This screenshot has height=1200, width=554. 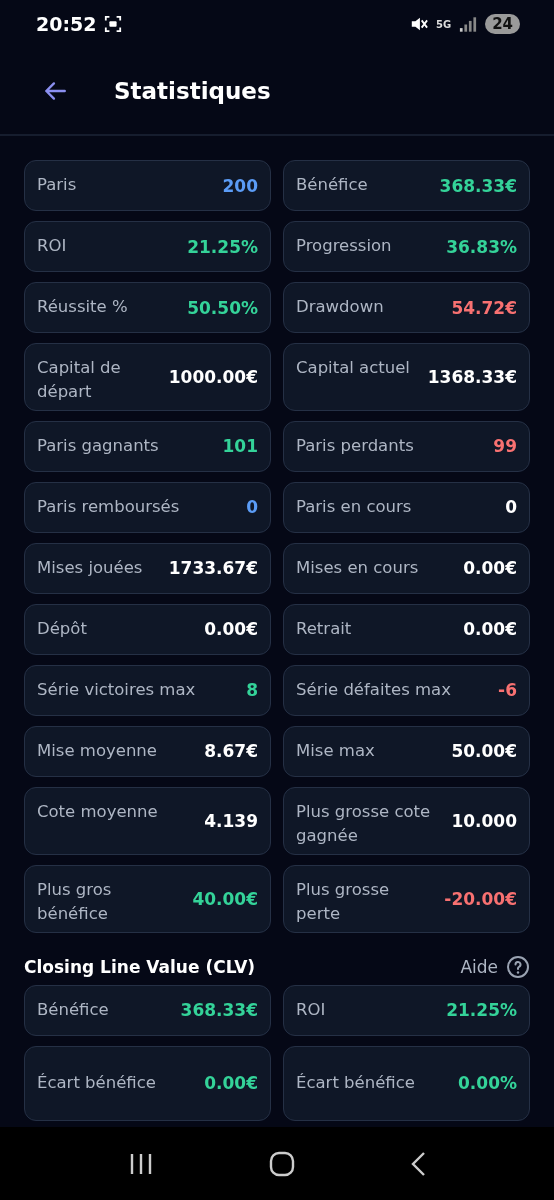 What do you see at coordinates (90, 567) in the screenshot?
I see `stat-label: Mises jouées` at bounding box center [90, 567].